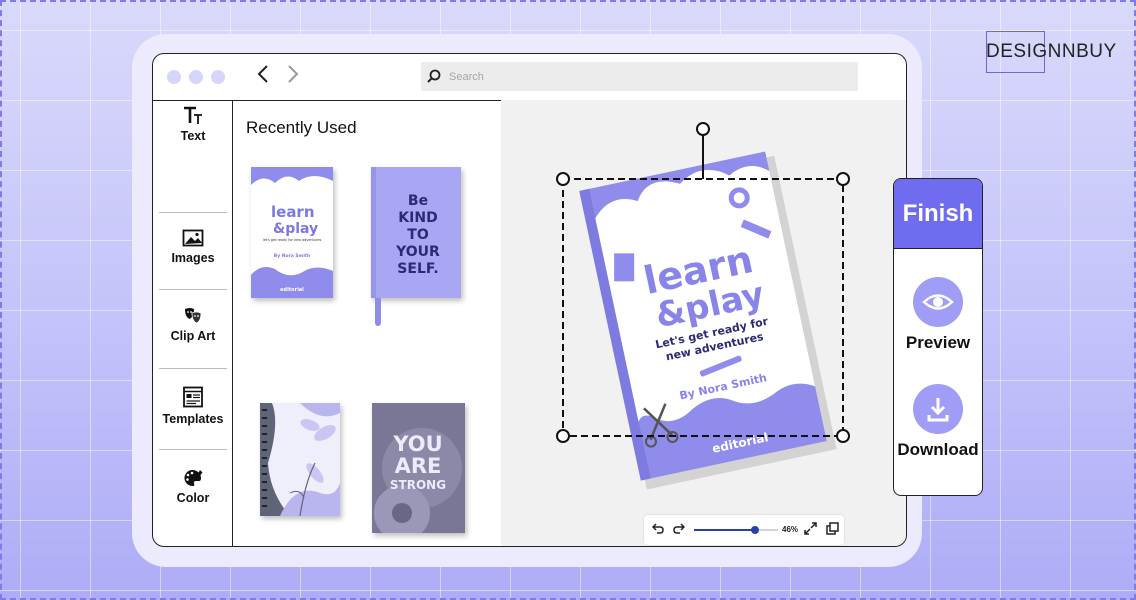  Describe the element at coordinates (657, 529) in the screenshot. I see `undo-icon` at that location.